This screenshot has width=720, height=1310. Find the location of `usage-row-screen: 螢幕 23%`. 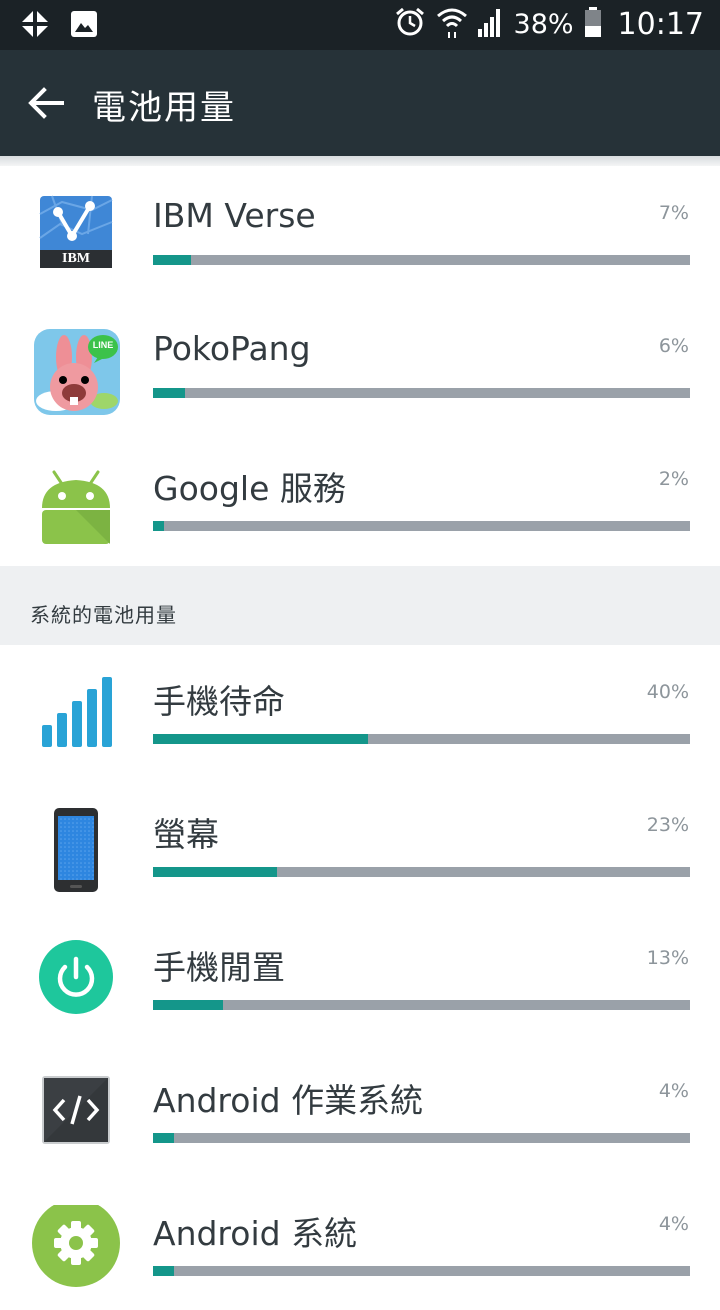

usage-row-screen: 螢幕 23% is located at coordinates (360, 844).